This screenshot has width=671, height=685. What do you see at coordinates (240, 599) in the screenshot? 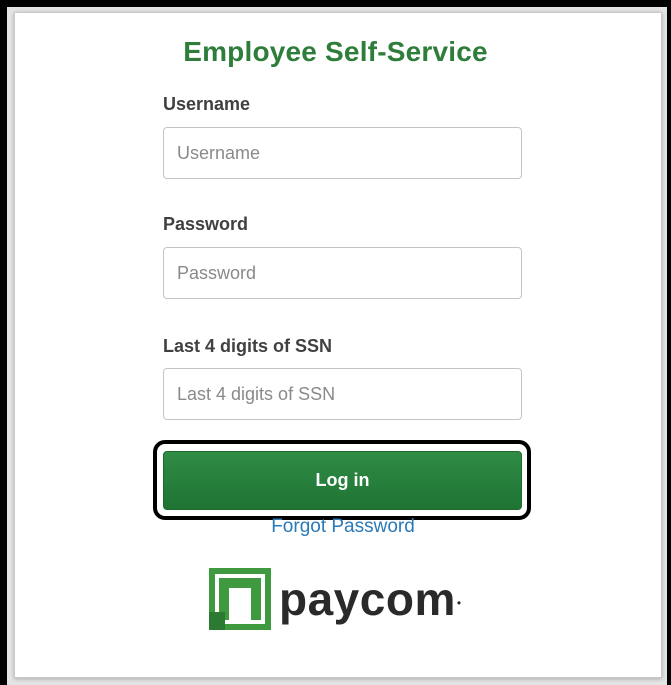
I see `paycom-logo-icon` at bounding box center [240, 599].